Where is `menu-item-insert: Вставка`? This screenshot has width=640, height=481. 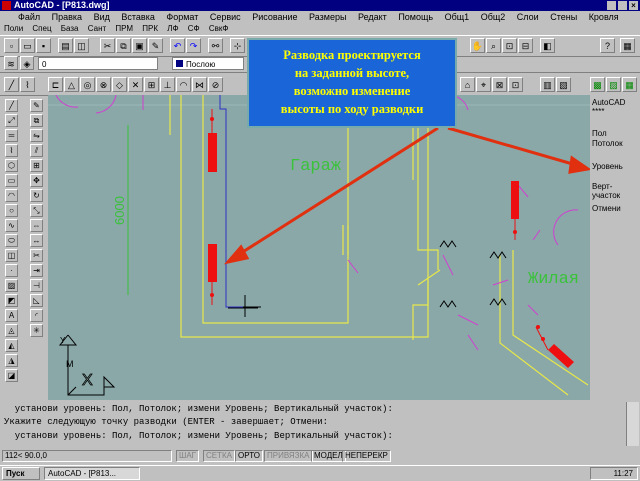
menu-item-insert: Вставка is located at coordinates (137, 17).